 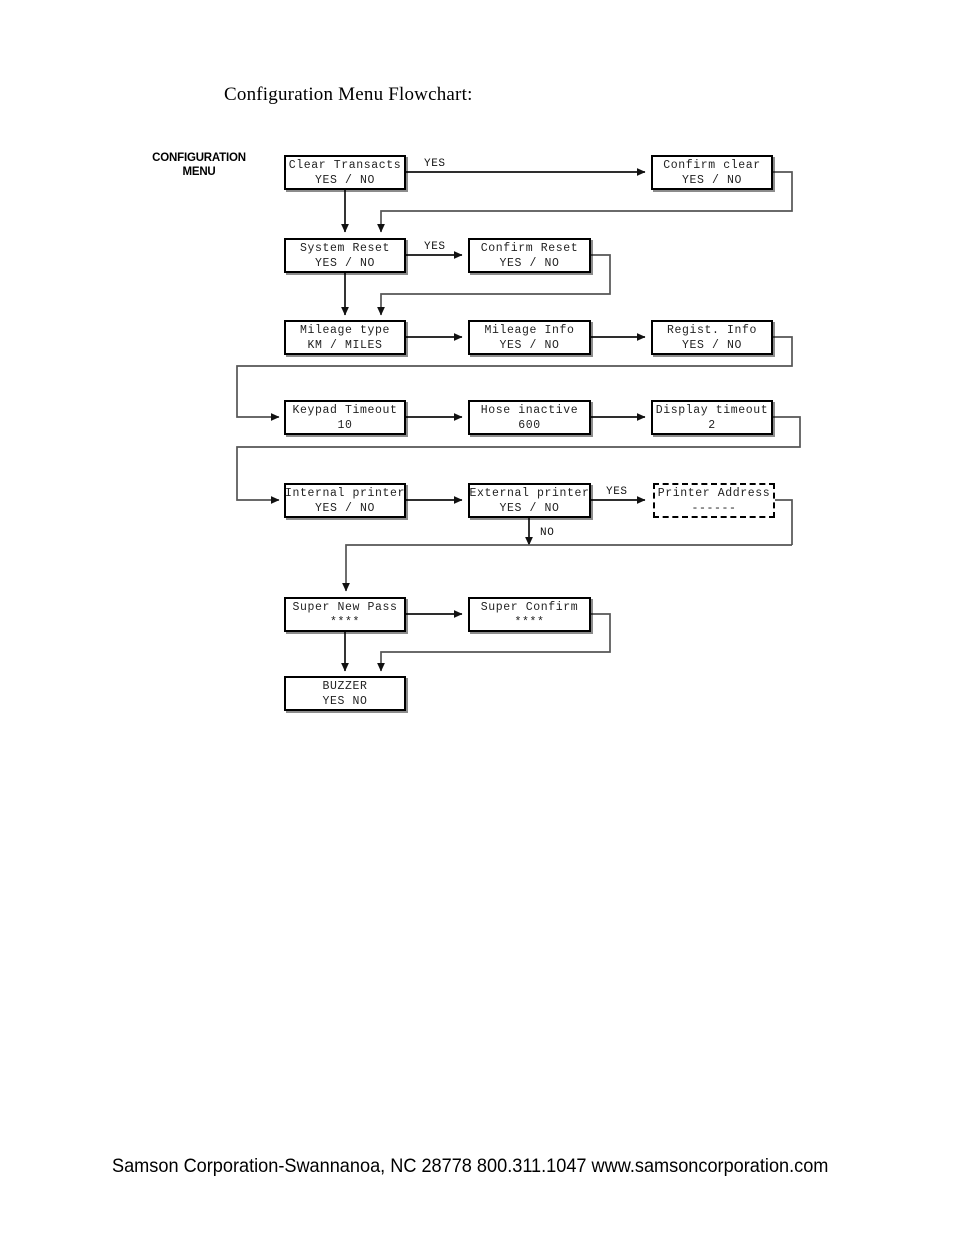 I want to click on edge-label-reset-yes: YES, so click(x=435, y=247).